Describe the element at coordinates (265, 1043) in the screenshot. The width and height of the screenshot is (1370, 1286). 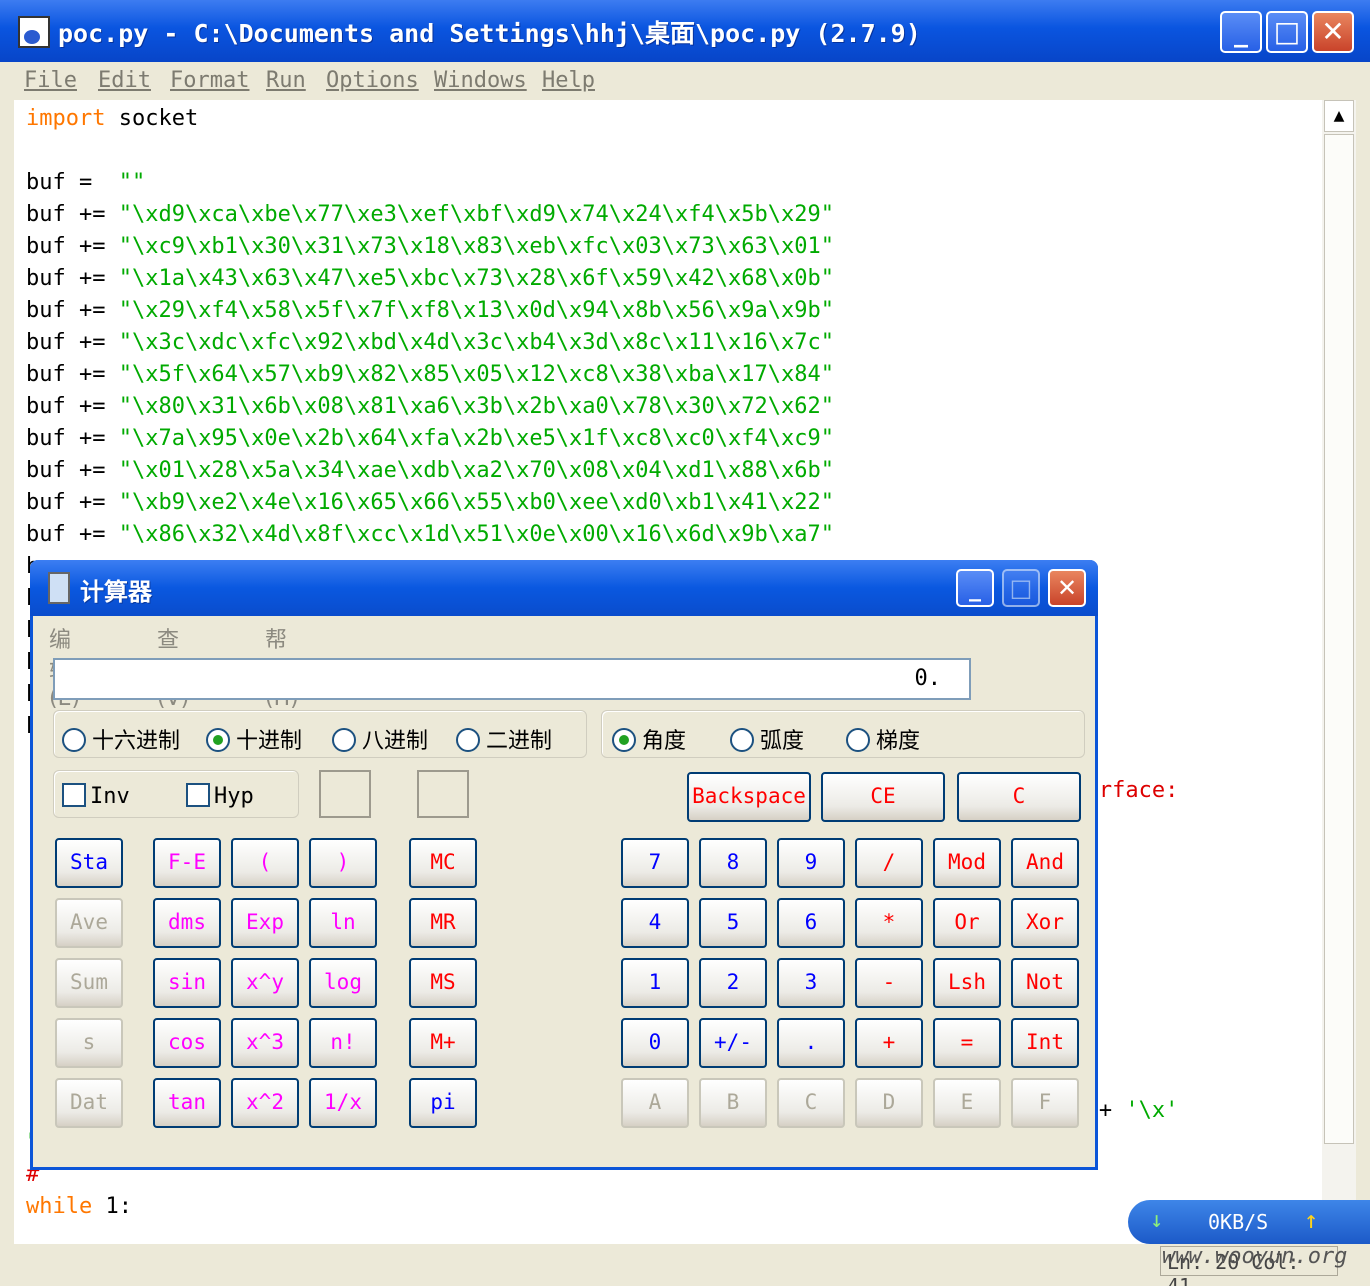
I see `calc-key-xpow3: x^3` at that location.